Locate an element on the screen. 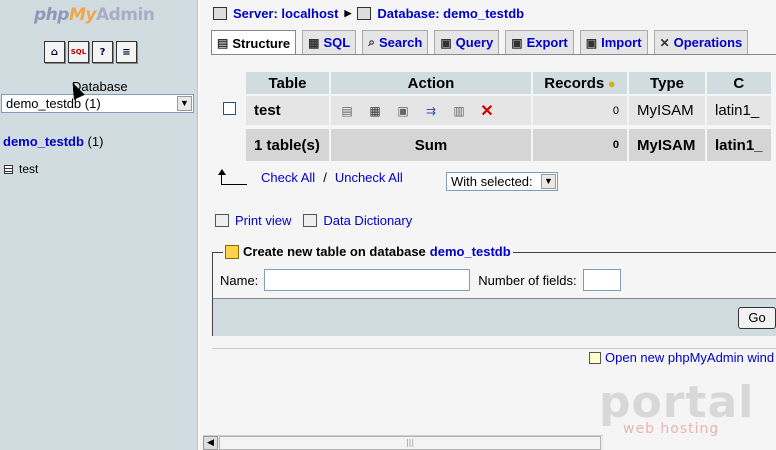 Image resolution: width=776 pixels, height=450 pixels. search-icon: ▣ is located at coordinates (403, 111).